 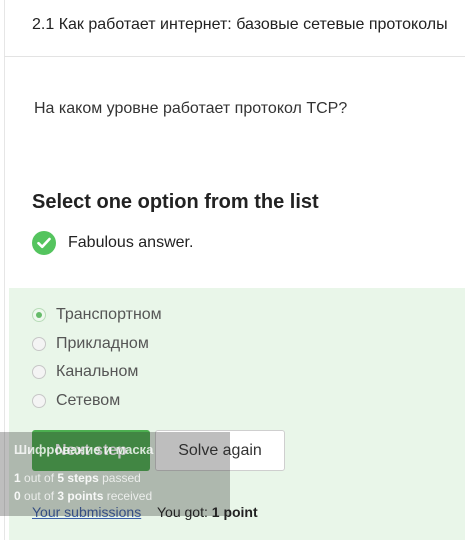 What do you see at coordinates (97, 371) in the screenshot?
I see `option-label: Канальном` at bounding box center [97, 371].